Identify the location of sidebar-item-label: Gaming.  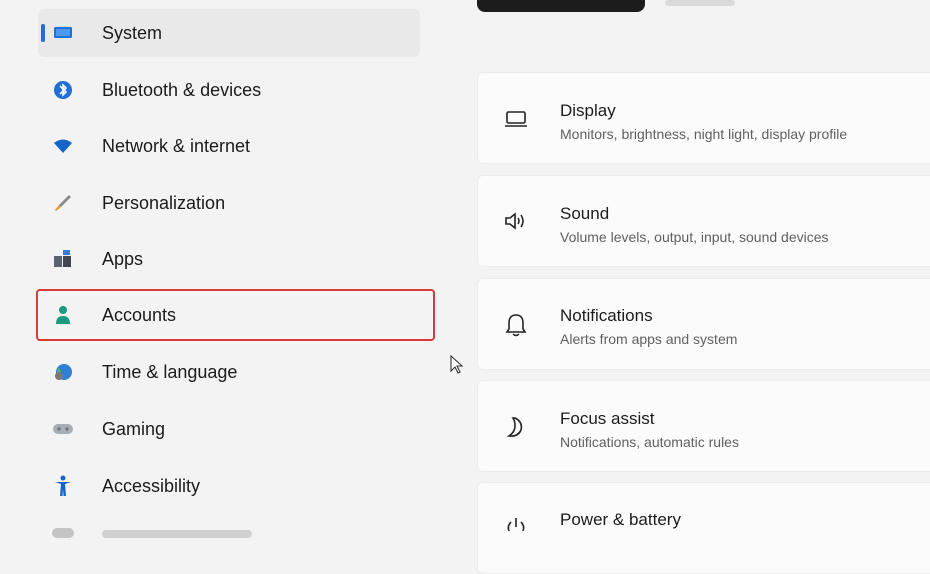
(134, 428).